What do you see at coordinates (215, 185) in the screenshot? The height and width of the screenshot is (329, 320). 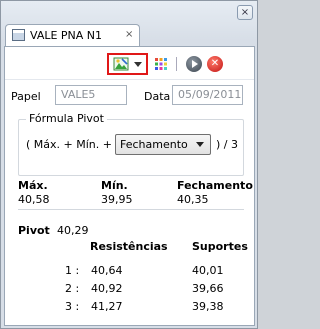 I see `close-label: Fechamento` at bounding box center [215, 185].